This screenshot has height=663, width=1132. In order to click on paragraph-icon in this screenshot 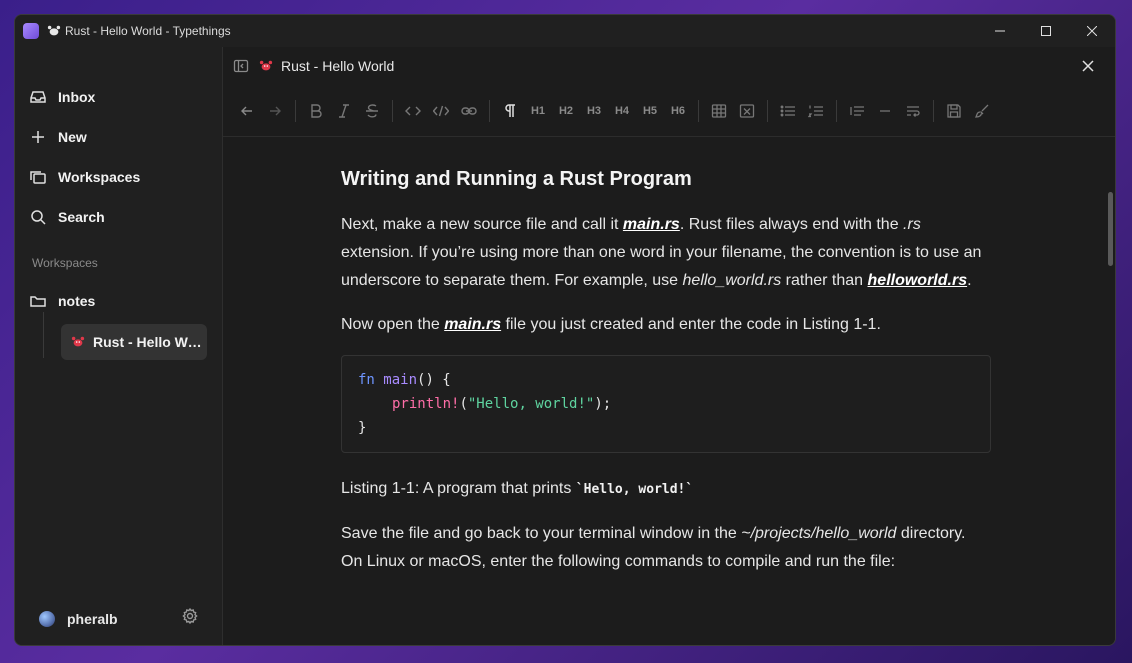, I will do `click(510, 110)`.